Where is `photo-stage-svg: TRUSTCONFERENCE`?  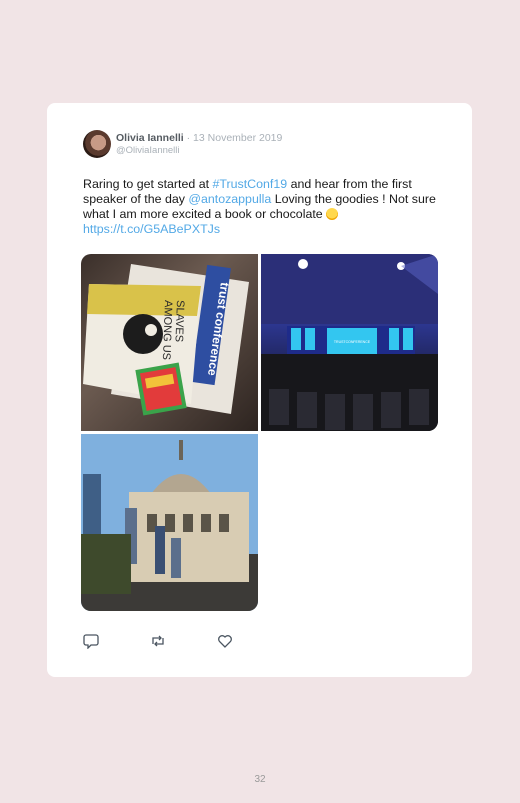 photo-stage-svg: TRUSTCONFERENCE is located at coordinates (349, 342).